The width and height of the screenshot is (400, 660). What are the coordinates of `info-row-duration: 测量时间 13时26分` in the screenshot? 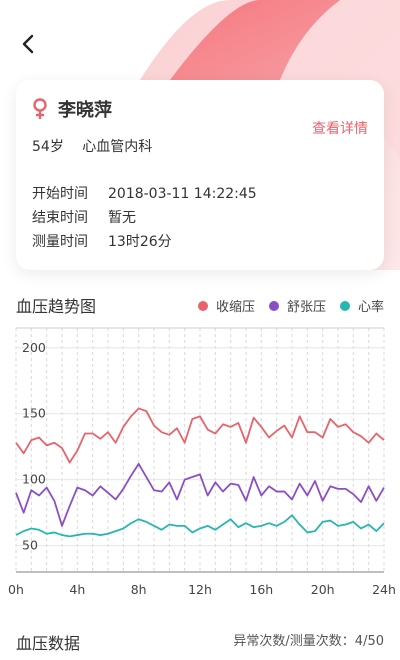 It's located at (144, 242).